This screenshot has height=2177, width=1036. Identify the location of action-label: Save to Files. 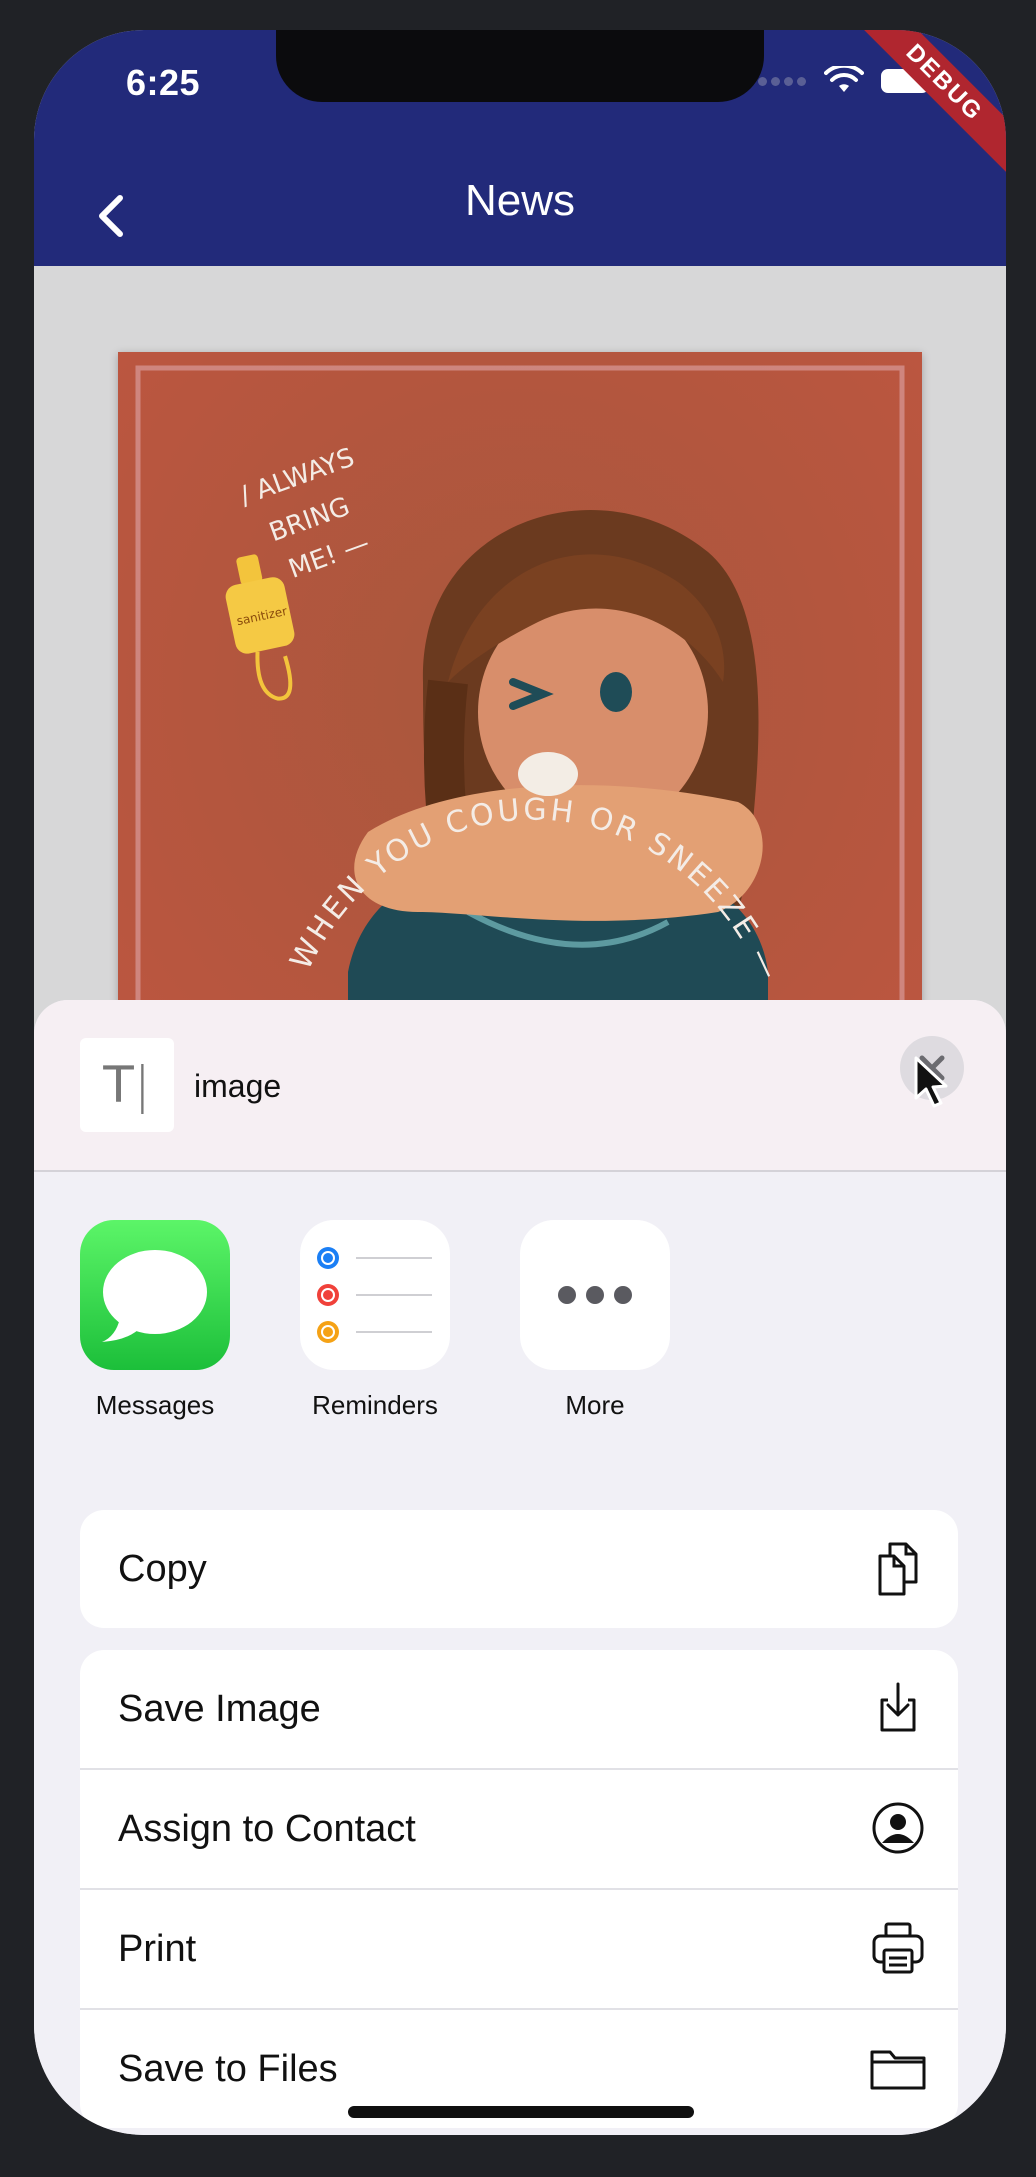
(228, 2069).